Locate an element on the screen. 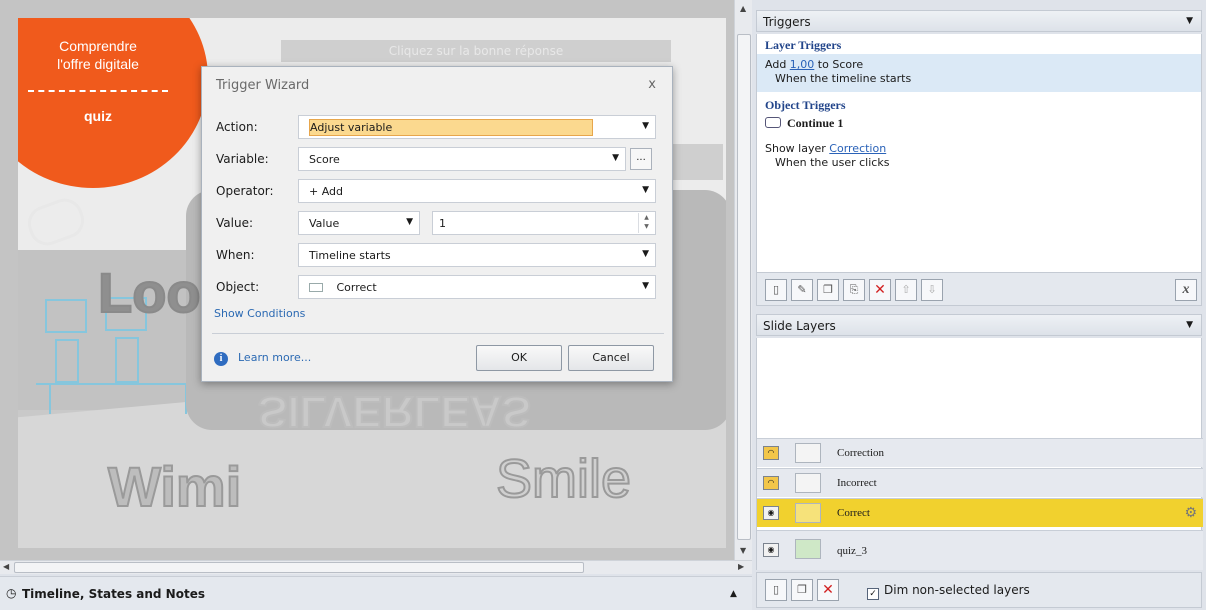  scroll-right-icon: ▶ is located at coordinates (741, 566).